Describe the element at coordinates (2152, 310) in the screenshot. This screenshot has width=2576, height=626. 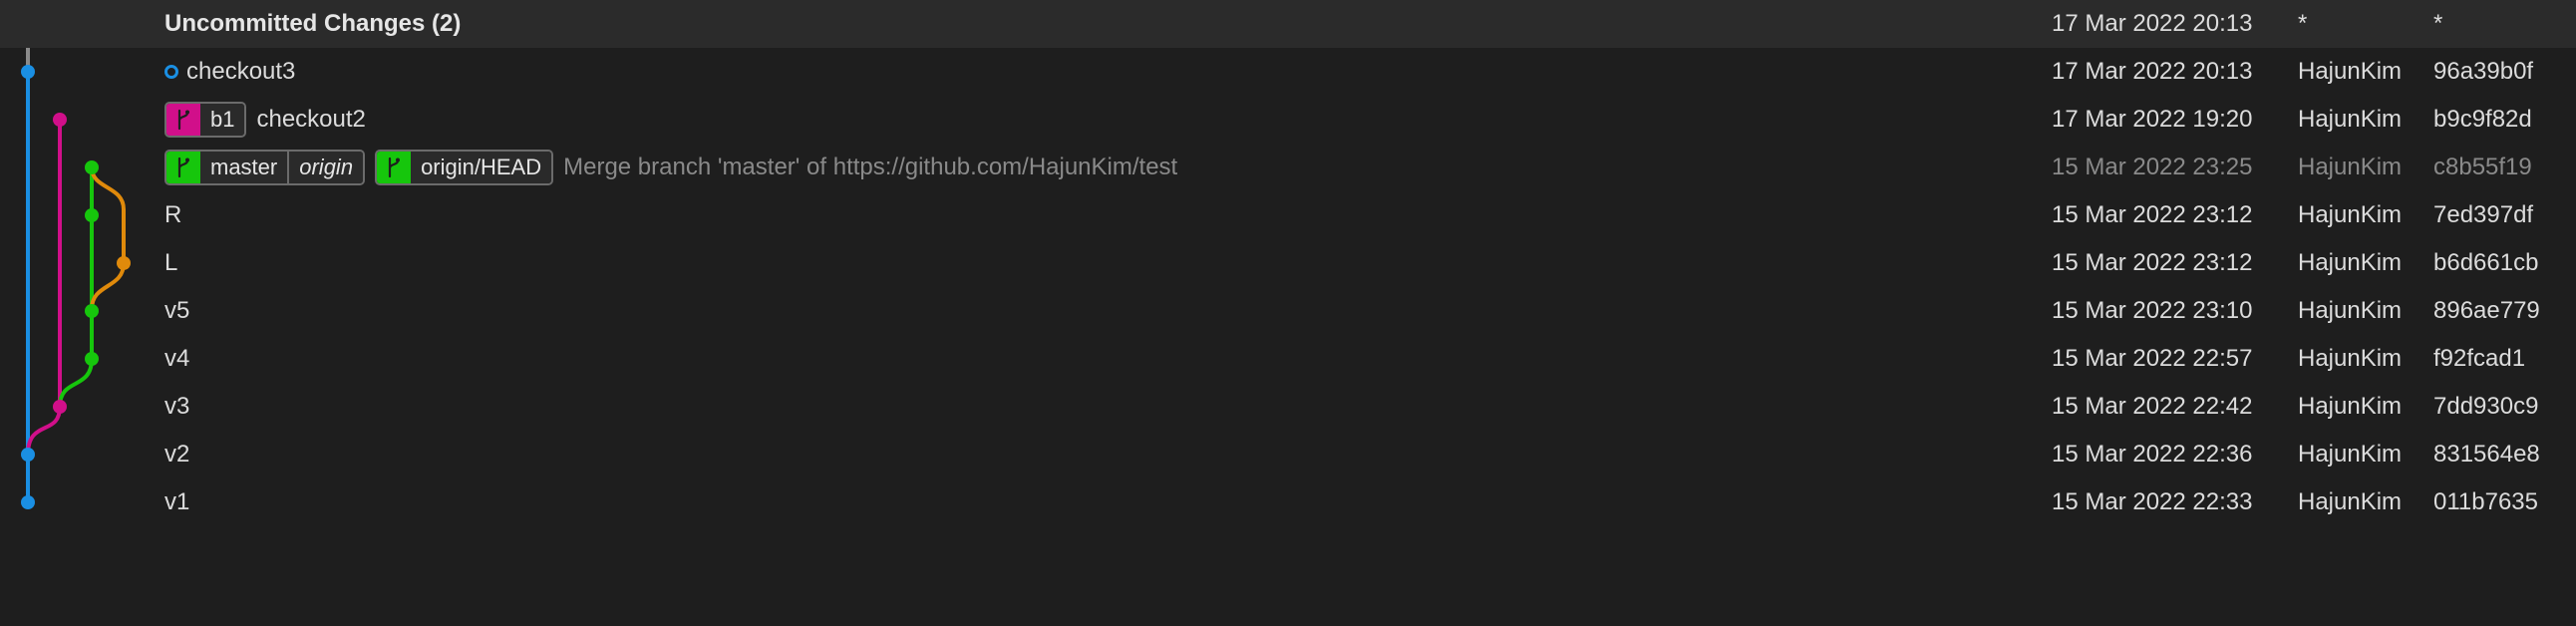
I see `commit-date: 15 Mar 2022 23:10` at that location.